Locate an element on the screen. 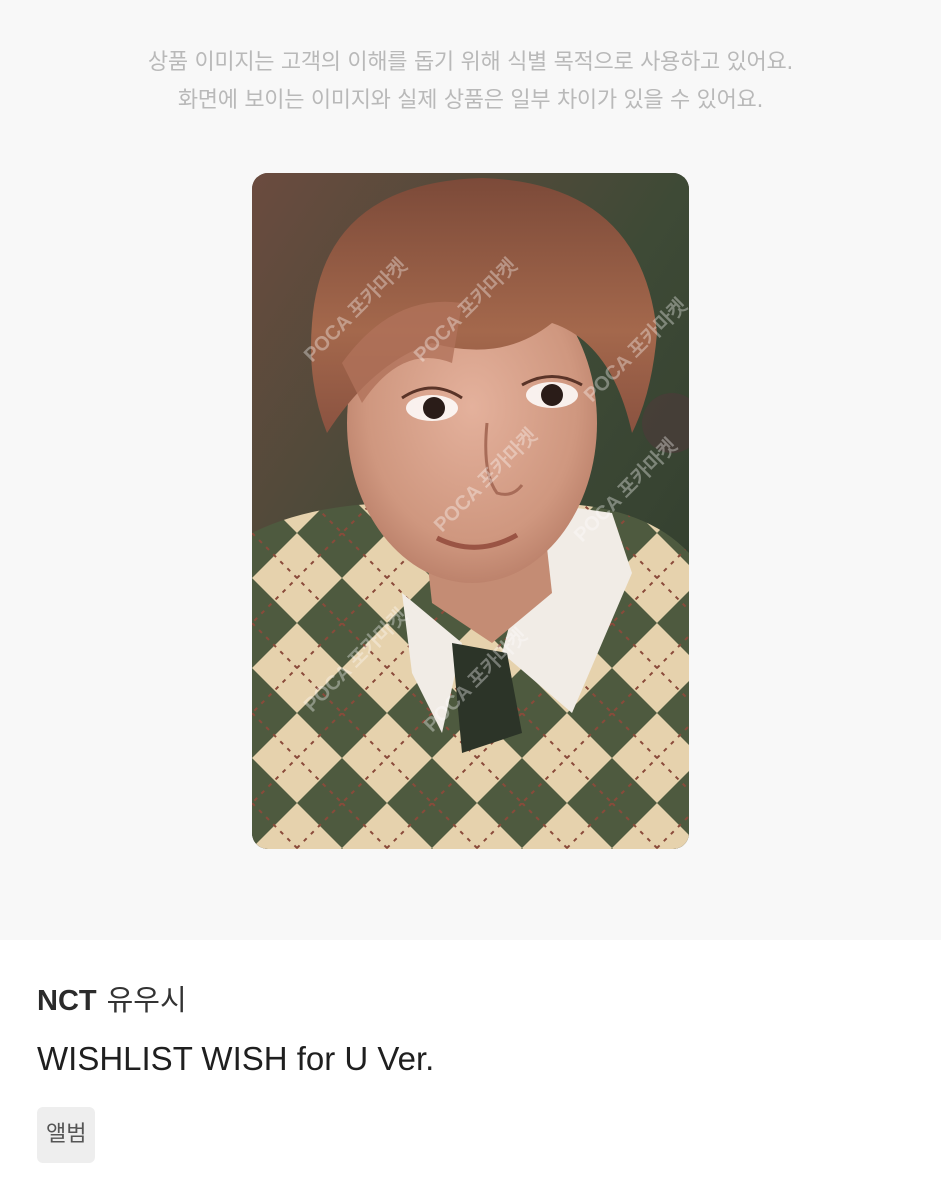  member-name: 유우시 is located at coordinates (146, 1000).